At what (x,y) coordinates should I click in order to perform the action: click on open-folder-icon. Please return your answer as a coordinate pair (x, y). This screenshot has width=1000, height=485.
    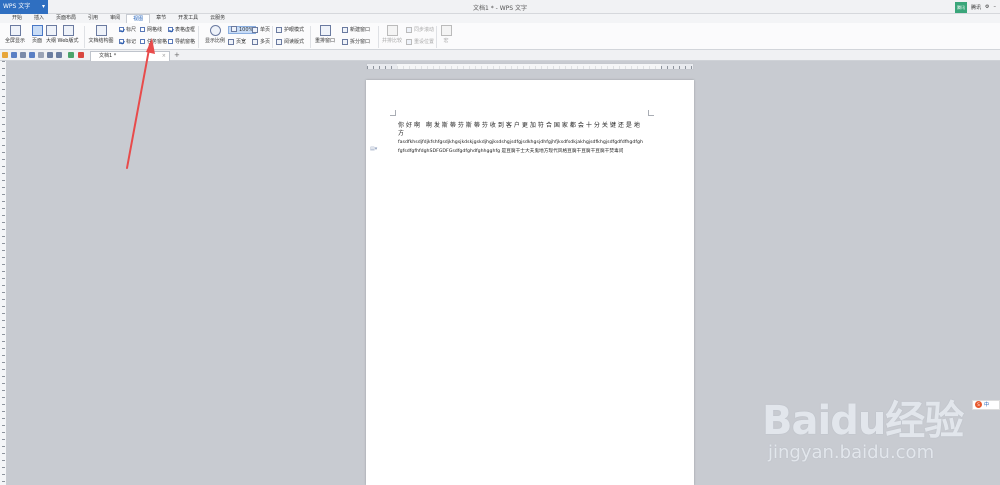
    Looking at the image, I should click on (5, 55).